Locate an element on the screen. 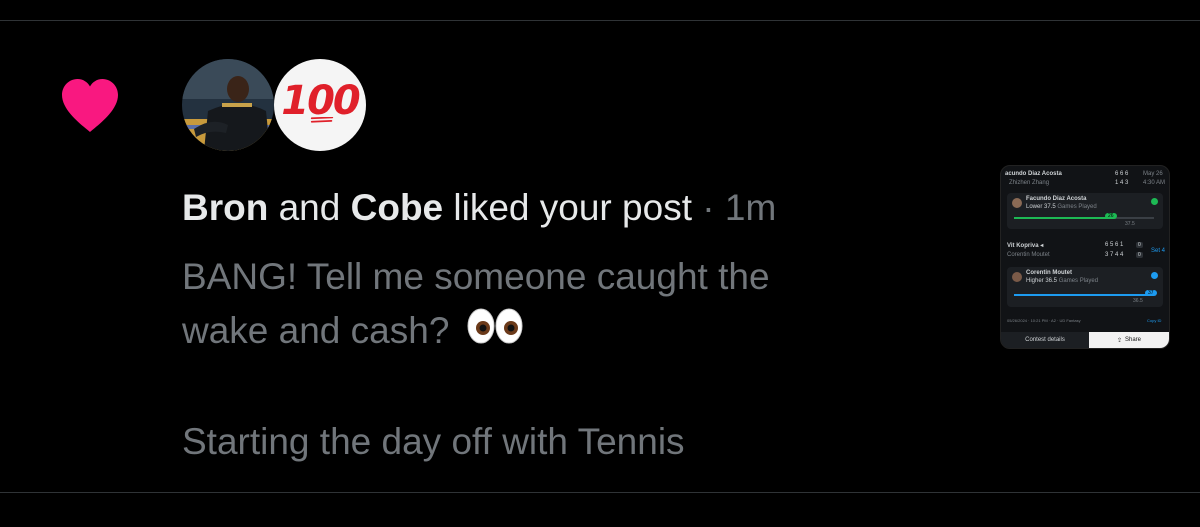  bottom-divider is located at coordinates (600, 492).